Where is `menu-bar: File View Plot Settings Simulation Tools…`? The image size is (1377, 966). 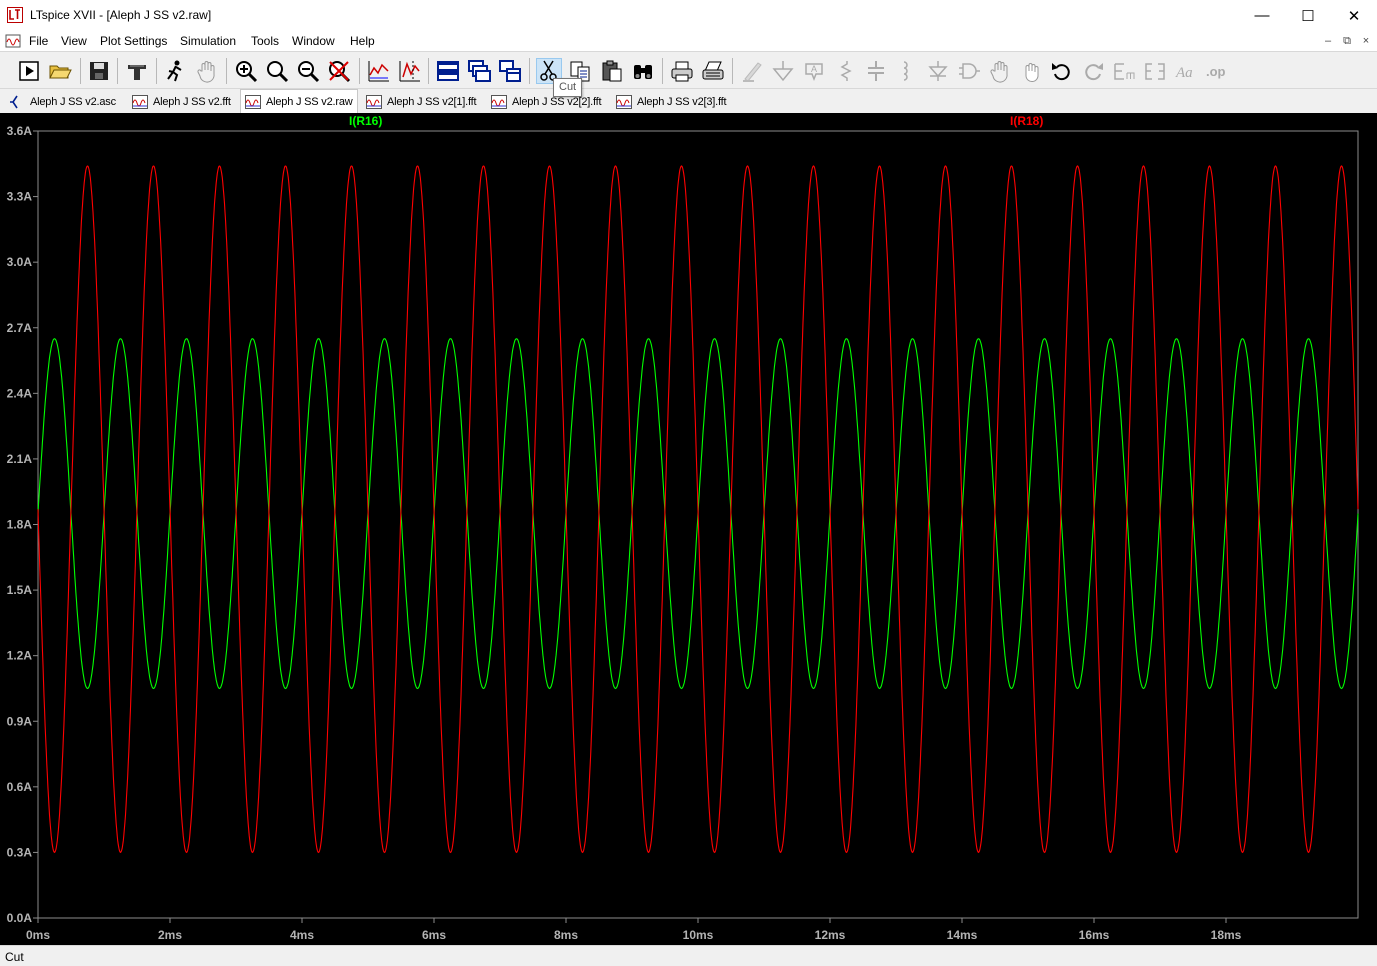
menu-bar: File View Plot Settings Simulation Tools… is located at coordinates (688, 41).